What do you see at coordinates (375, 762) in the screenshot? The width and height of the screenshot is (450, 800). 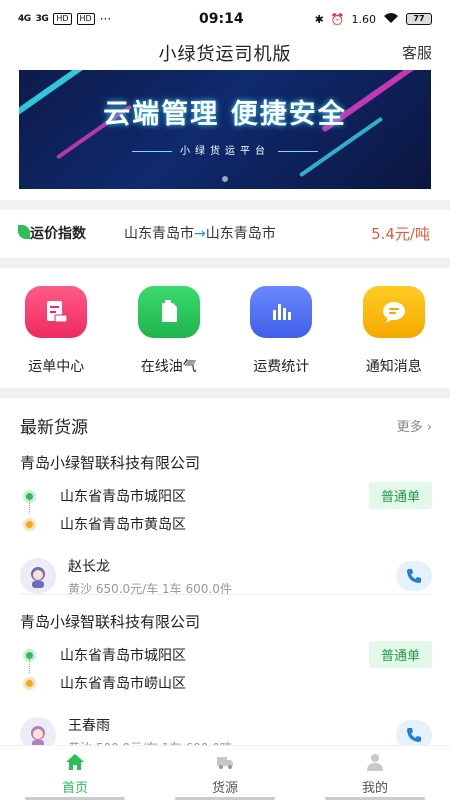 I see `user-icon` at bounding box center [375, 762].